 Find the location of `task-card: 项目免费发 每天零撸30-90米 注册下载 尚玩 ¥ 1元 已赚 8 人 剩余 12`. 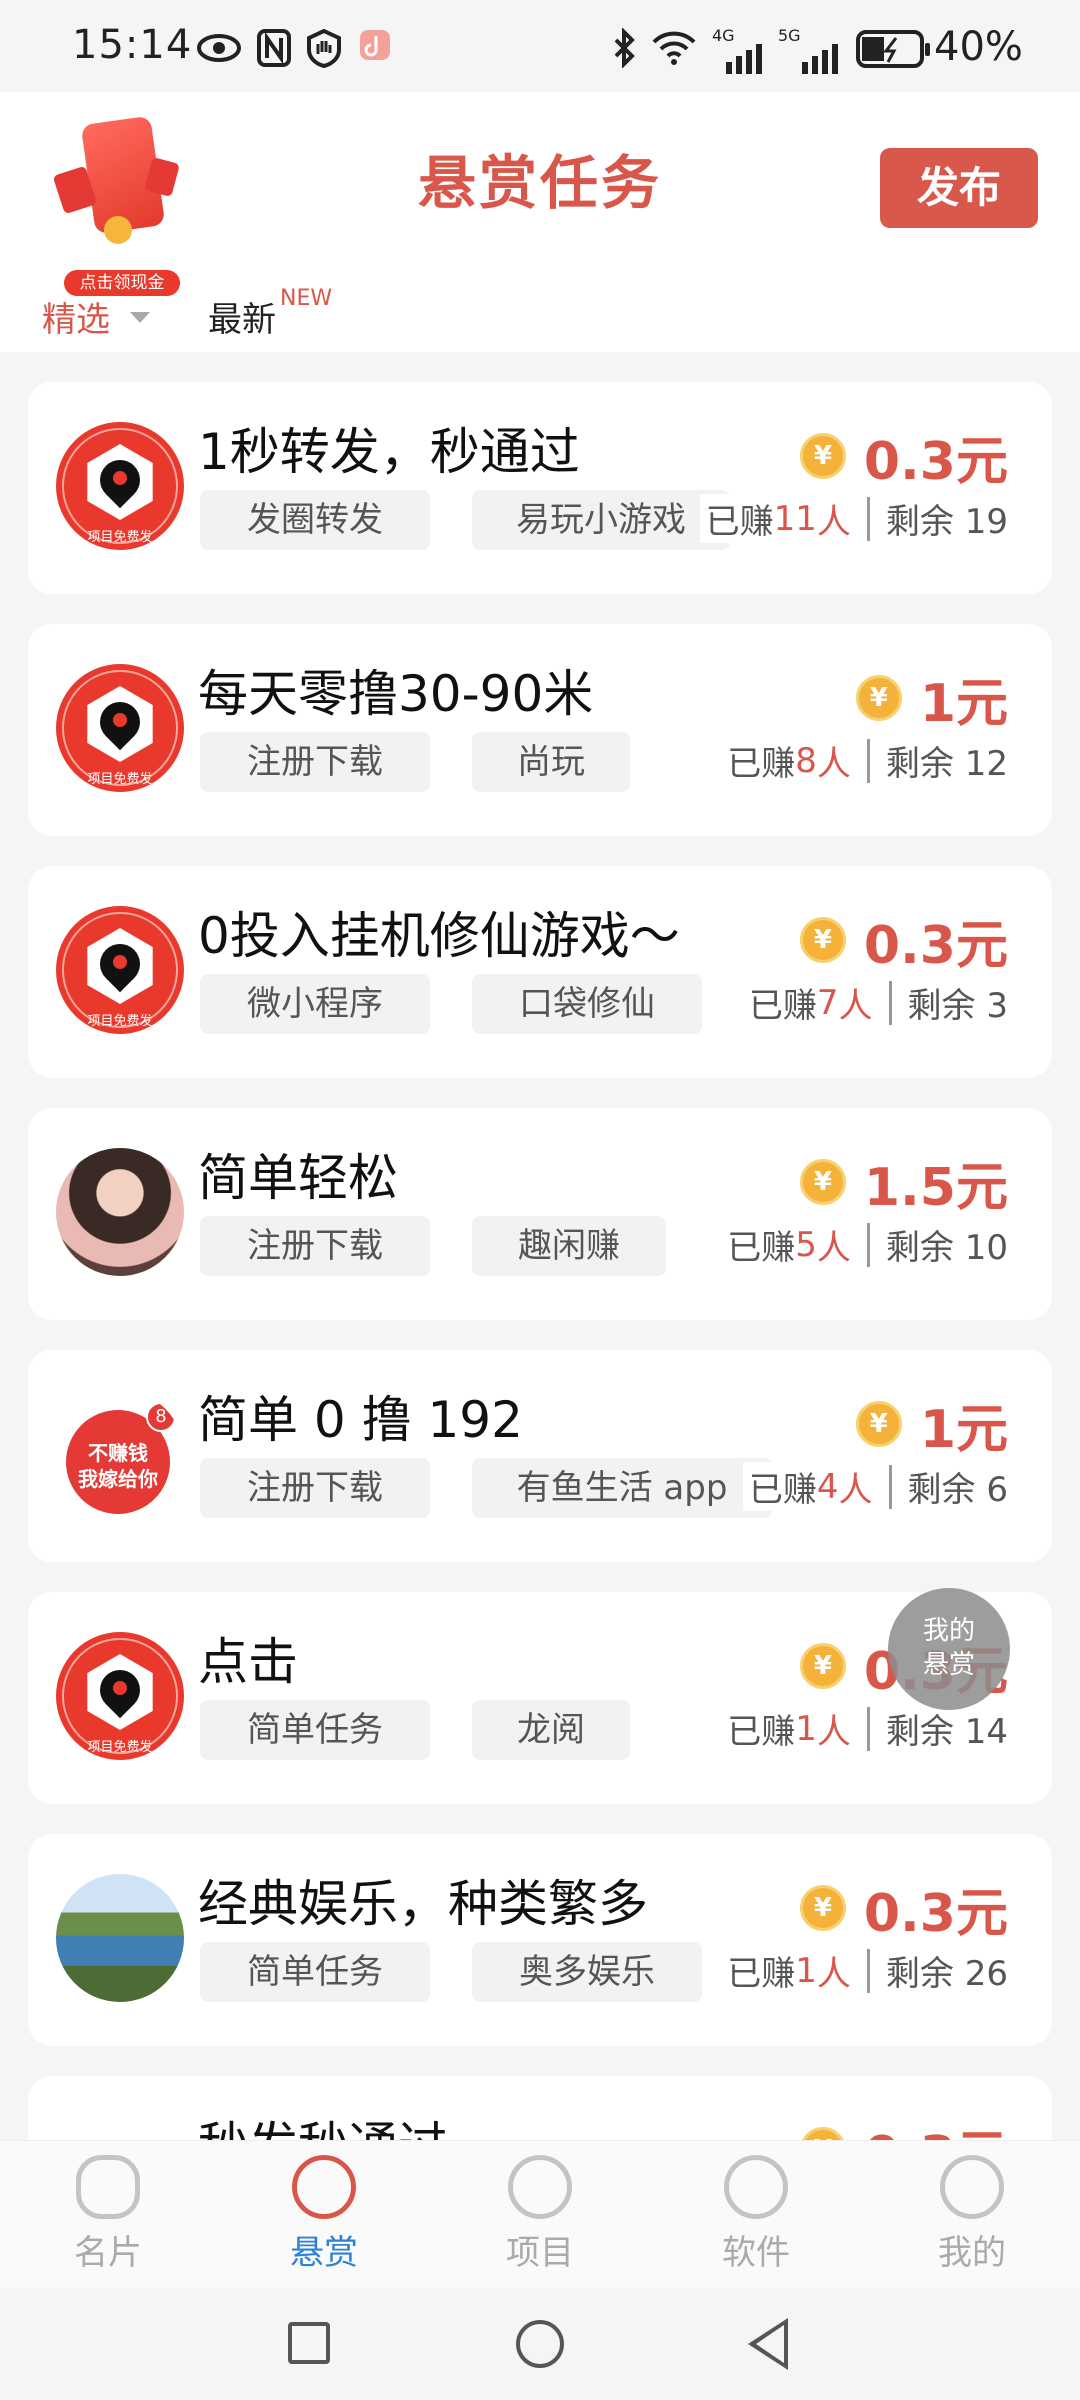

task-card: 项目免费发 每天零撸30-90米 注册下载 尚玩 ¥ 1元 已赚 8 人 剩余 12 is located at coordinates (540, 730).